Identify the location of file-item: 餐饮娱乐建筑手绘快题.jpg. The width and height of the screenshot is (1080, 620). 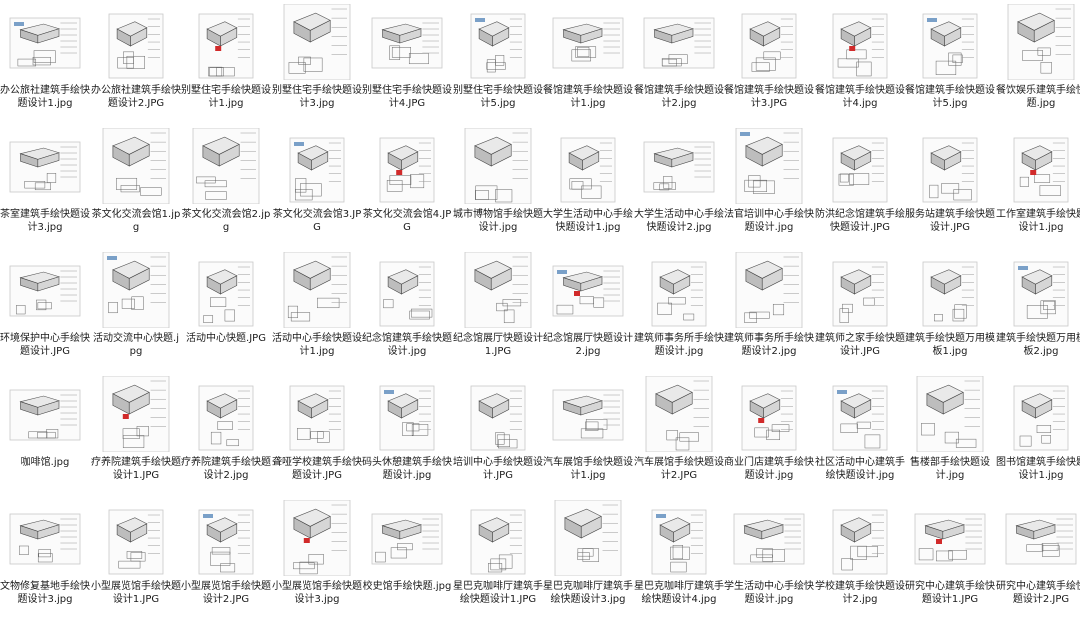
(1038, 62).